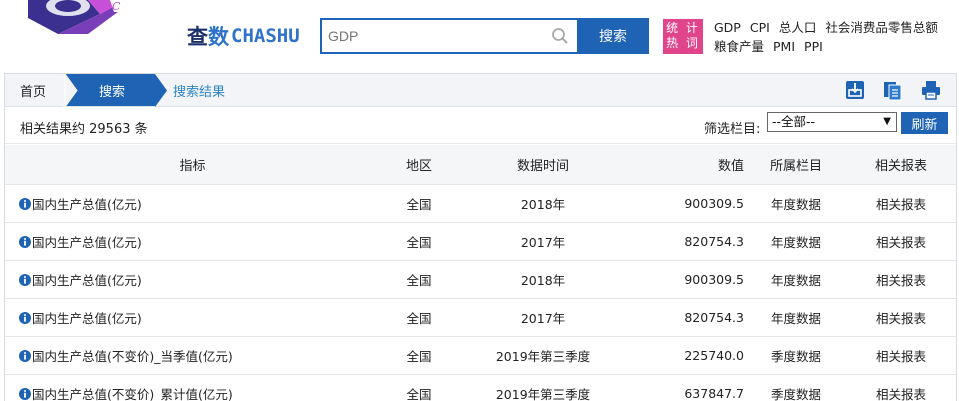 The width and height of the screenshot is (959, 401). I want to click on header-date: 数据时间, so click(542, 166).